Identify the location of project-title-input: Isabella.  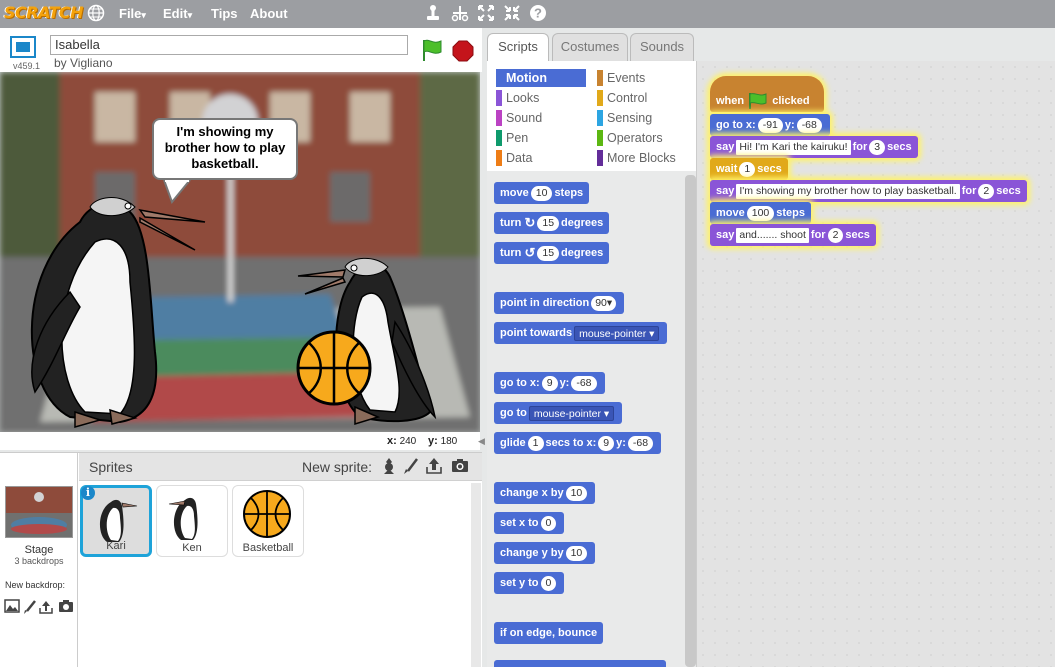
(229, 45).